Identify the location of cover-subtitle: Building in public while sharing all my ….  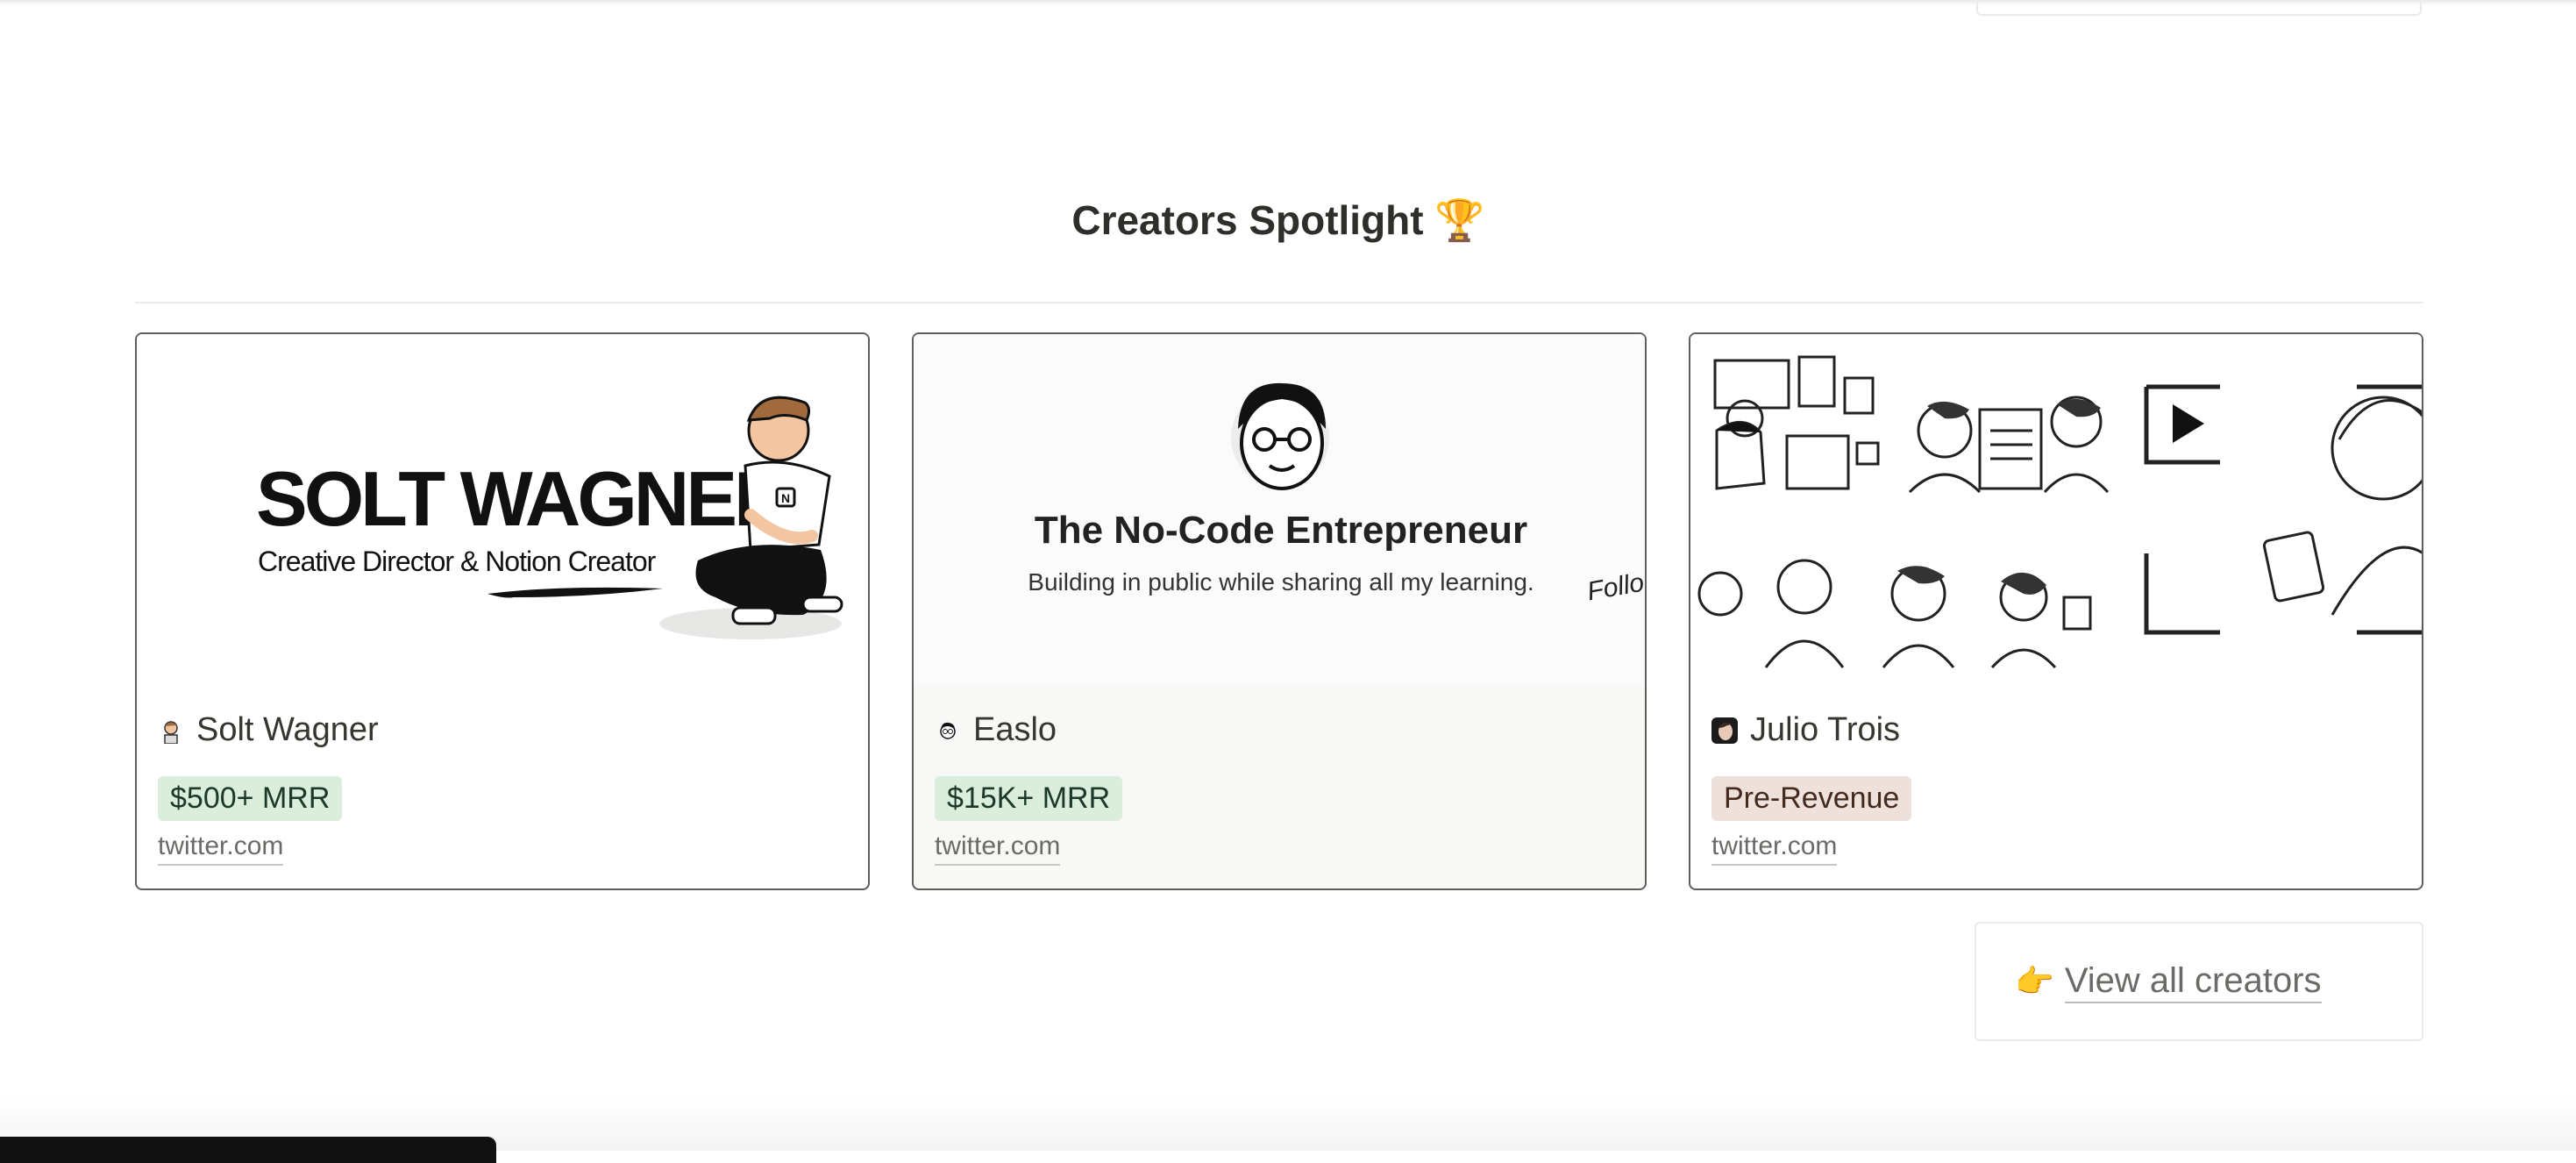
(1281, 582).